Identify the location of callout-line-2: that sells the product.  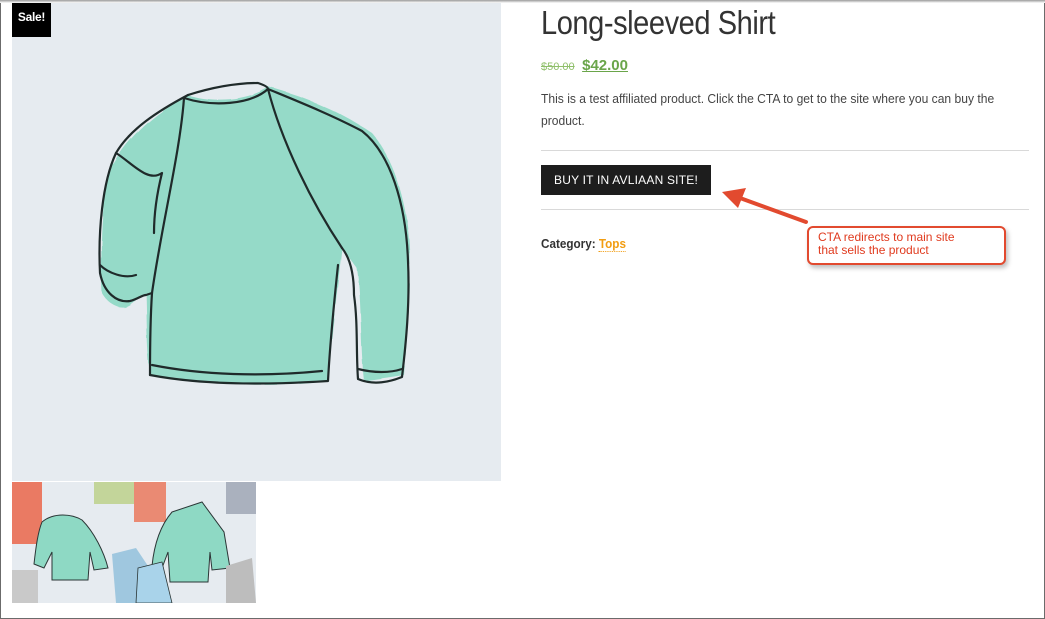
(873, 250).